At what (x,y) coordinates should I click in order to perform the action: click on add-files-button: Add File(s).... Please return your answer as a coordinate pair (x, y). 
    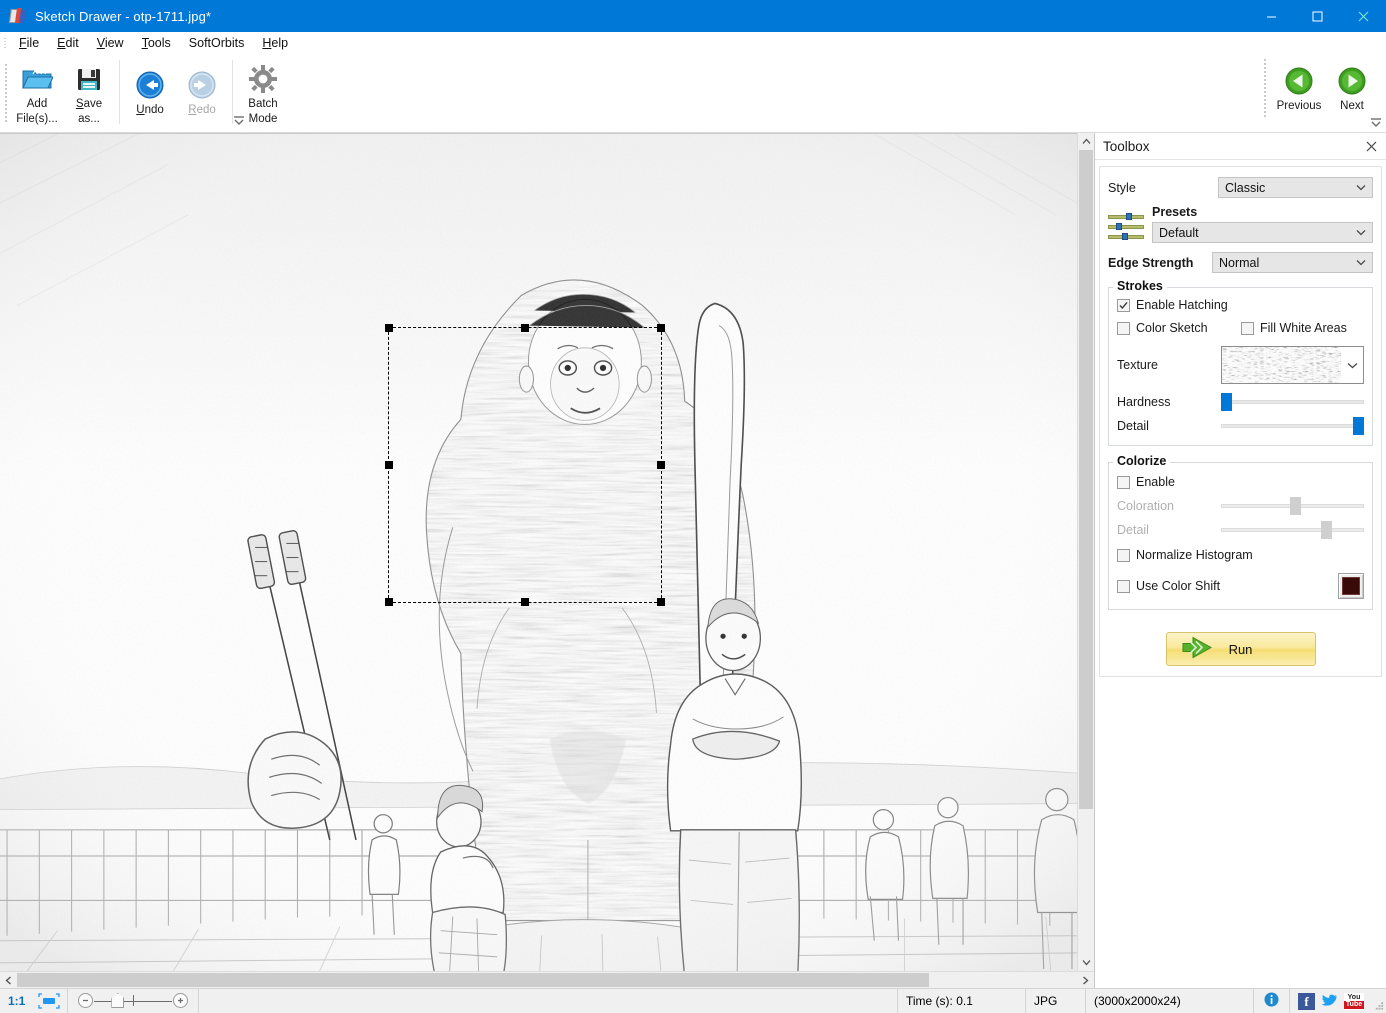
    Looking at the image, I should click on (37, 92).